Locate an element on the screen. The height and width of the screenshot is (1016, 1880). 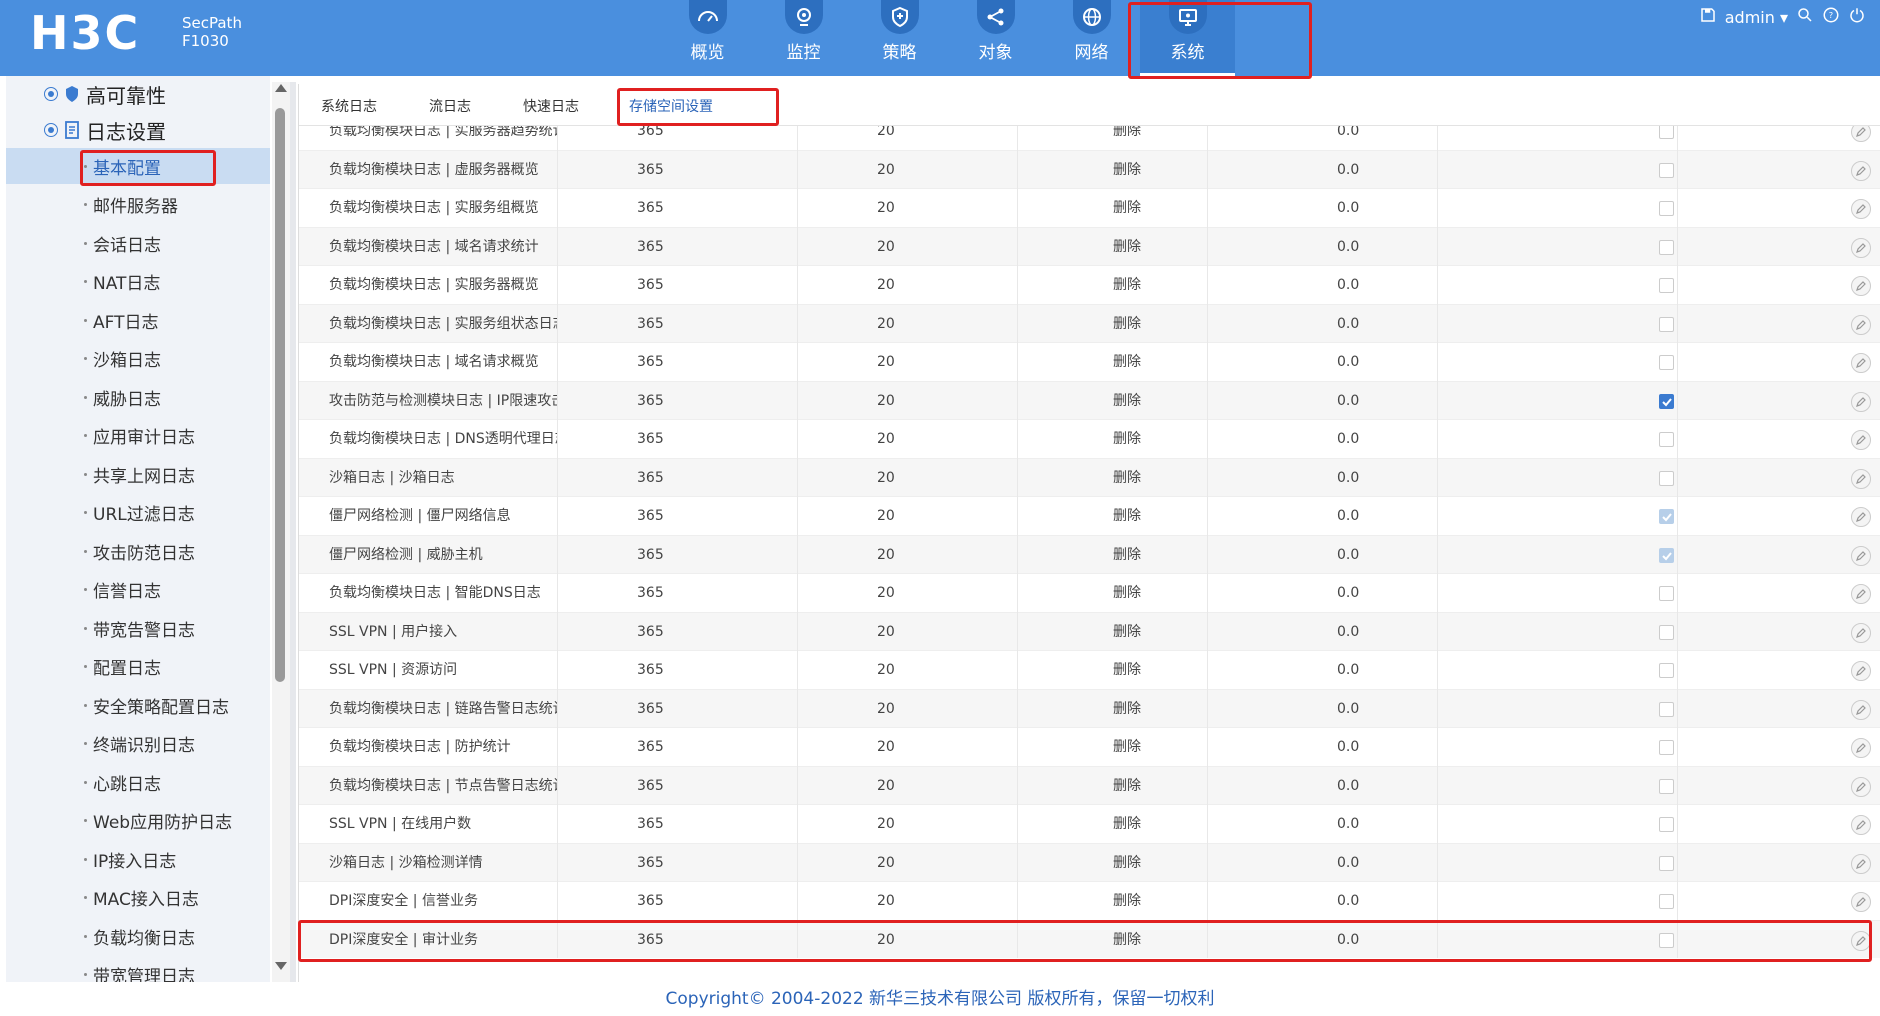
sidebar-item: 带宽告警日志 is located at coordinates (138, 628).